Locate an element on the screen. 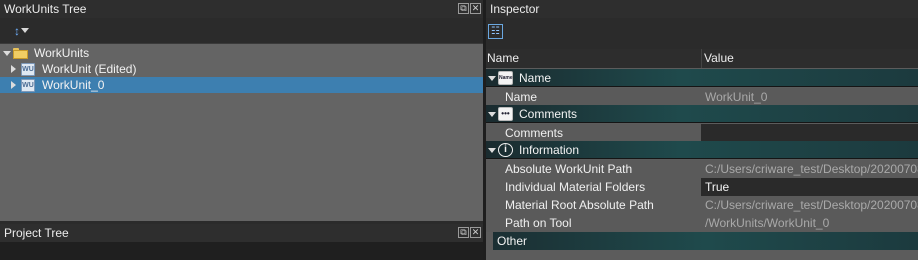 This screenshot has width=918, height=260. tree-item-workunits: WorkUnits is located at coordinates (241, 53).